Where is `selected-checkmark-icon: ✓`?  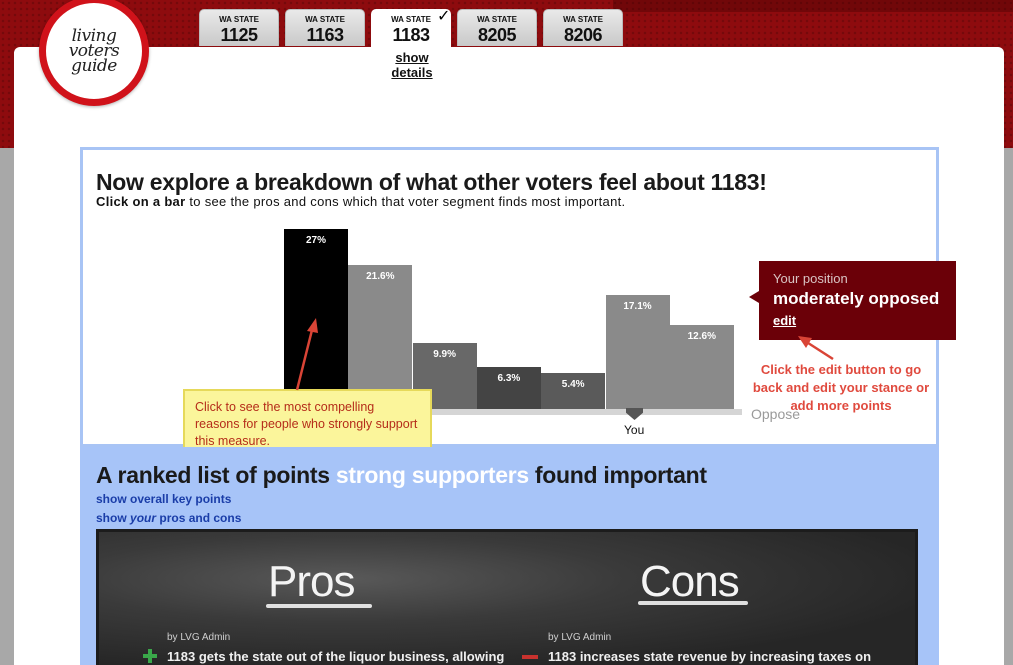 selected-checkmark-icon: ✓ is located at coordinates (444, 16).